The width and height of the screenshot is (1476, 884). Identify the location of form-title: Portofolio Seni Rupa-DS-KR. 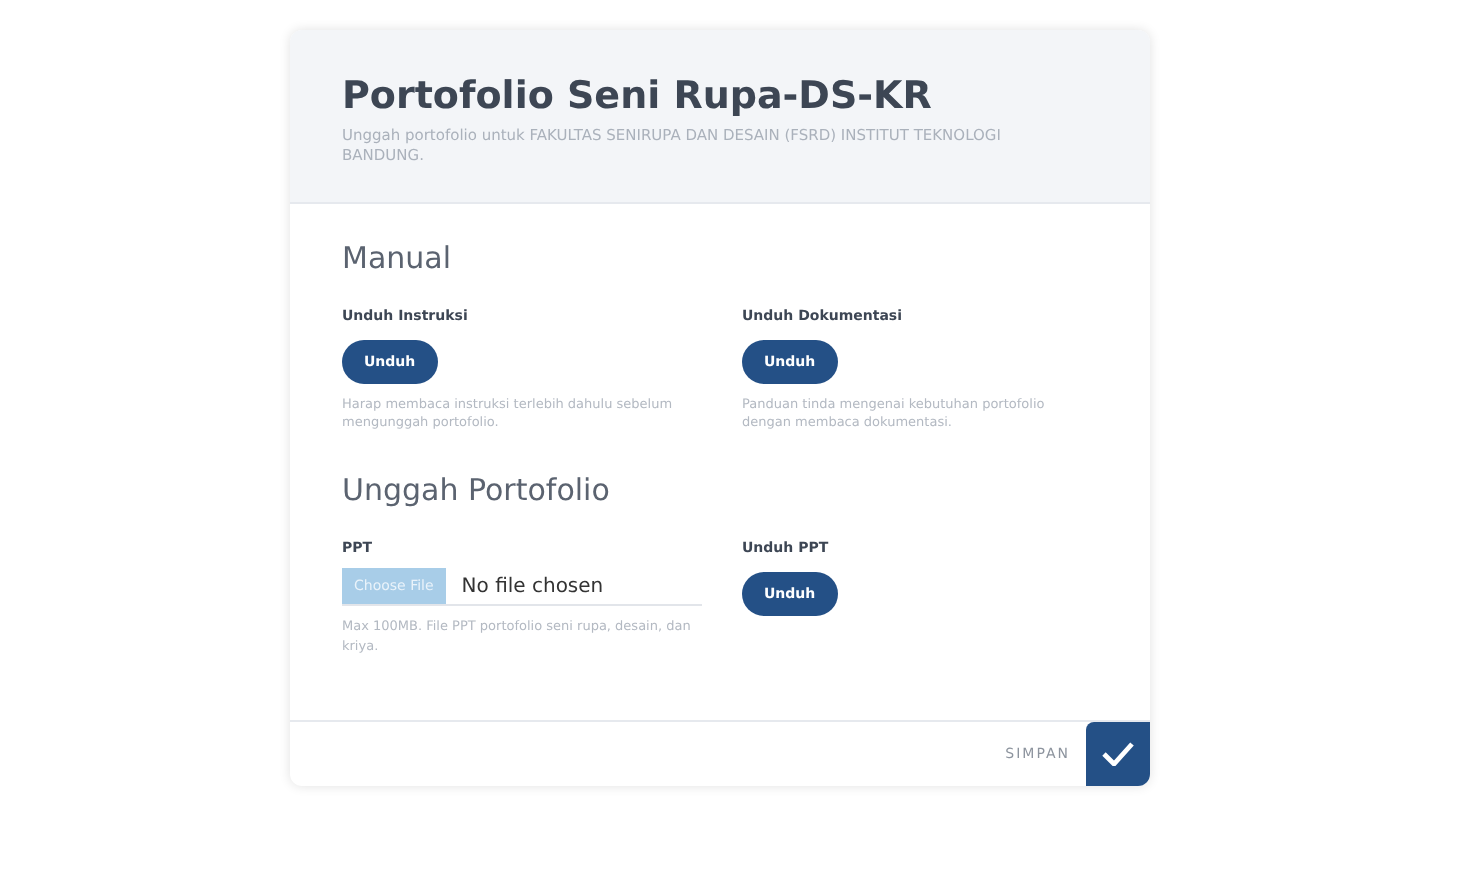
(638, 96).